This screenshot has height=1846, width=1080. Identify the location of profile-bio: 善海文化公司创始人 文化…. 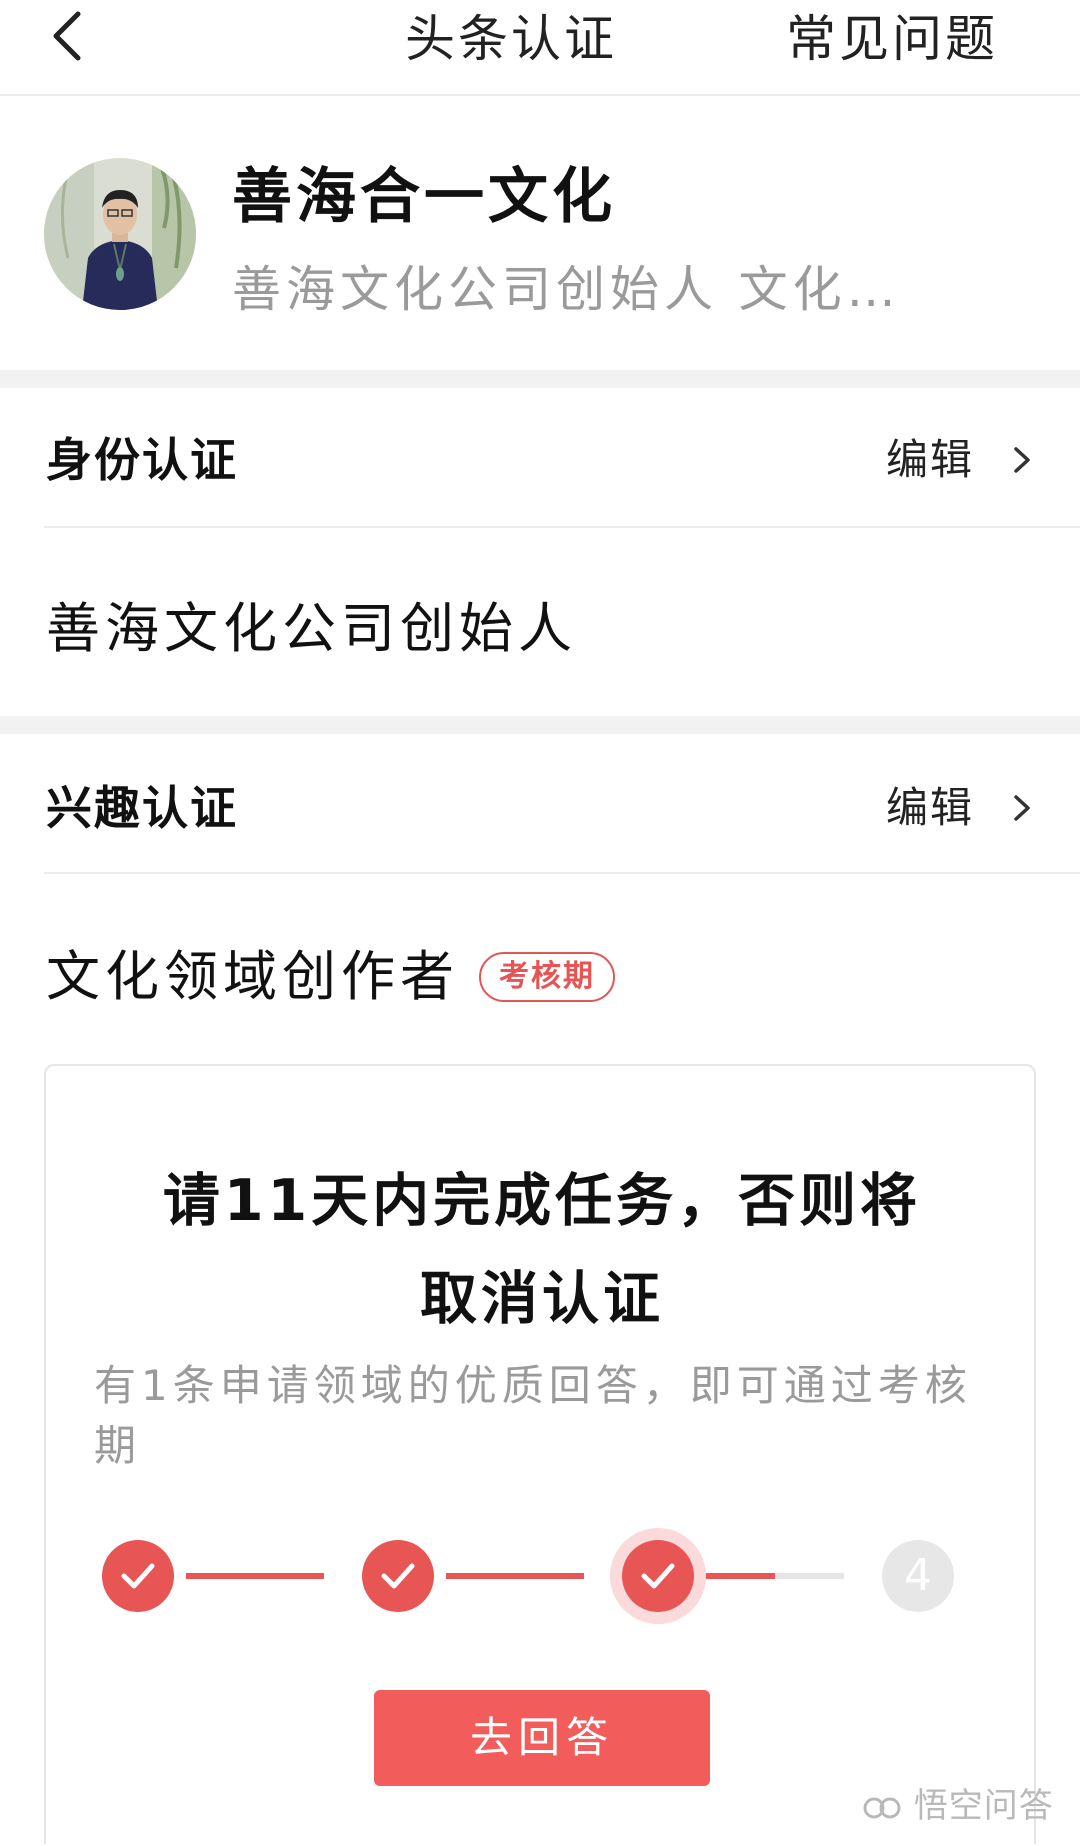
(566, 289).